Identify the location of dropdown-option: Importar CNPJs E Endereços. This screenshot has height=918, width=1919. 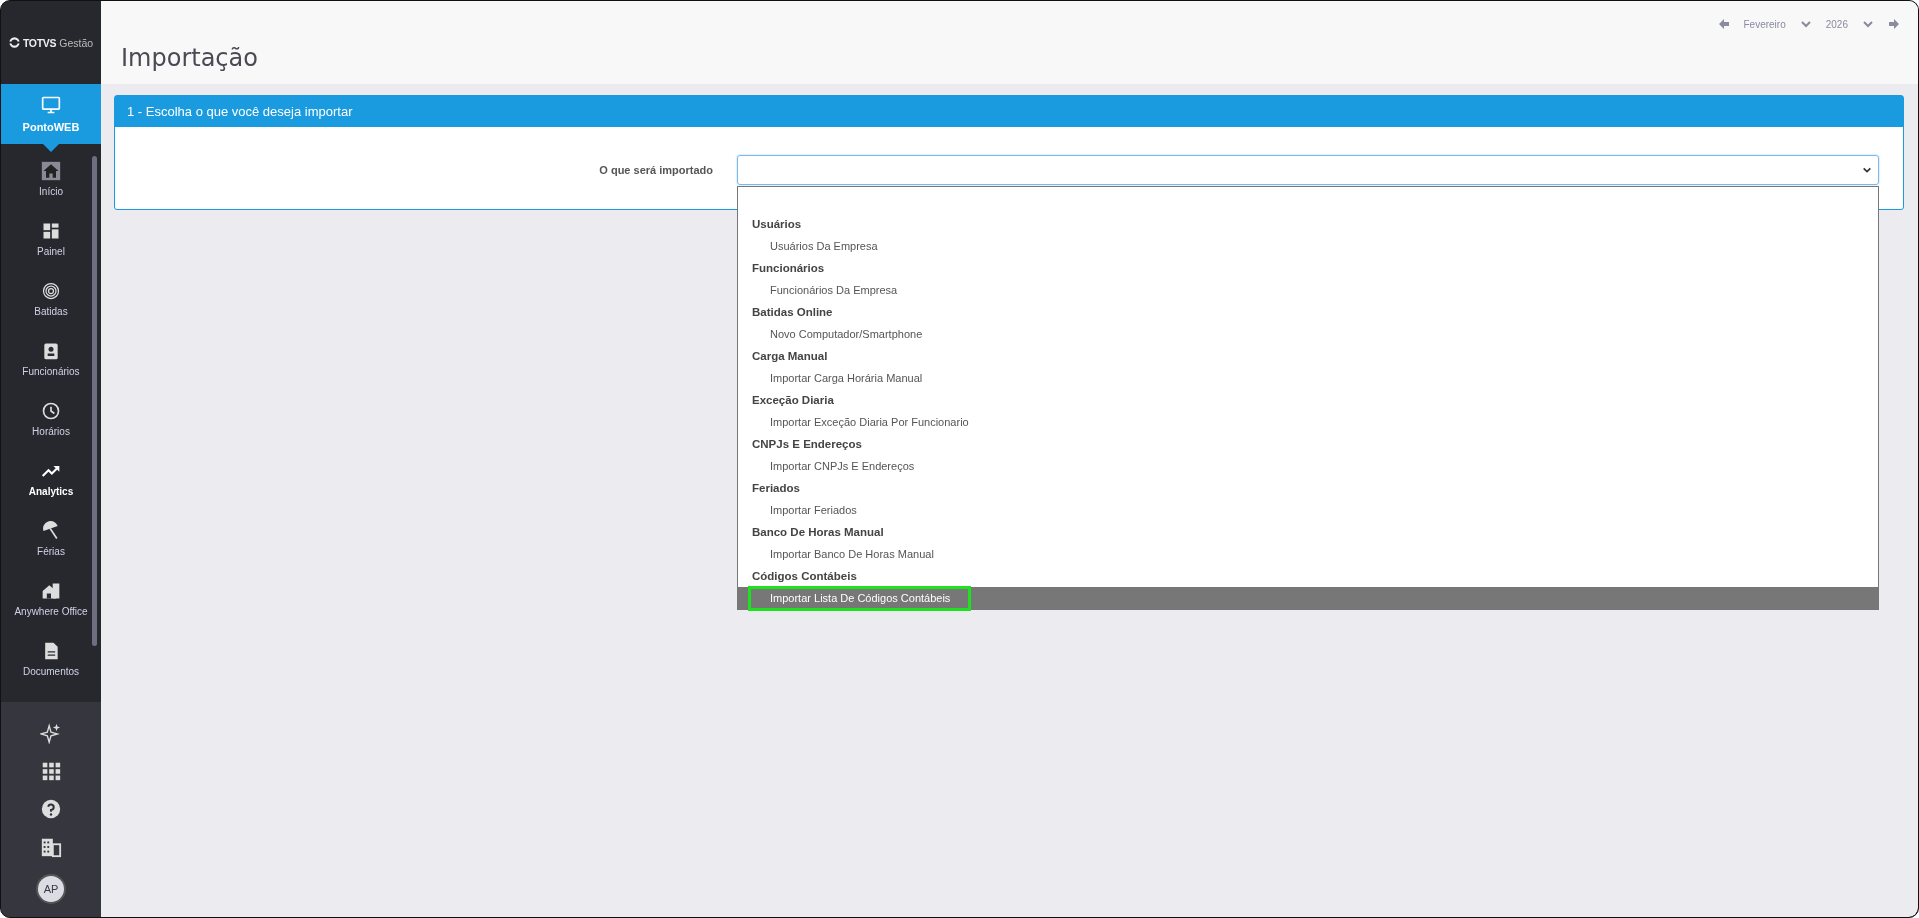
(1308, 466).